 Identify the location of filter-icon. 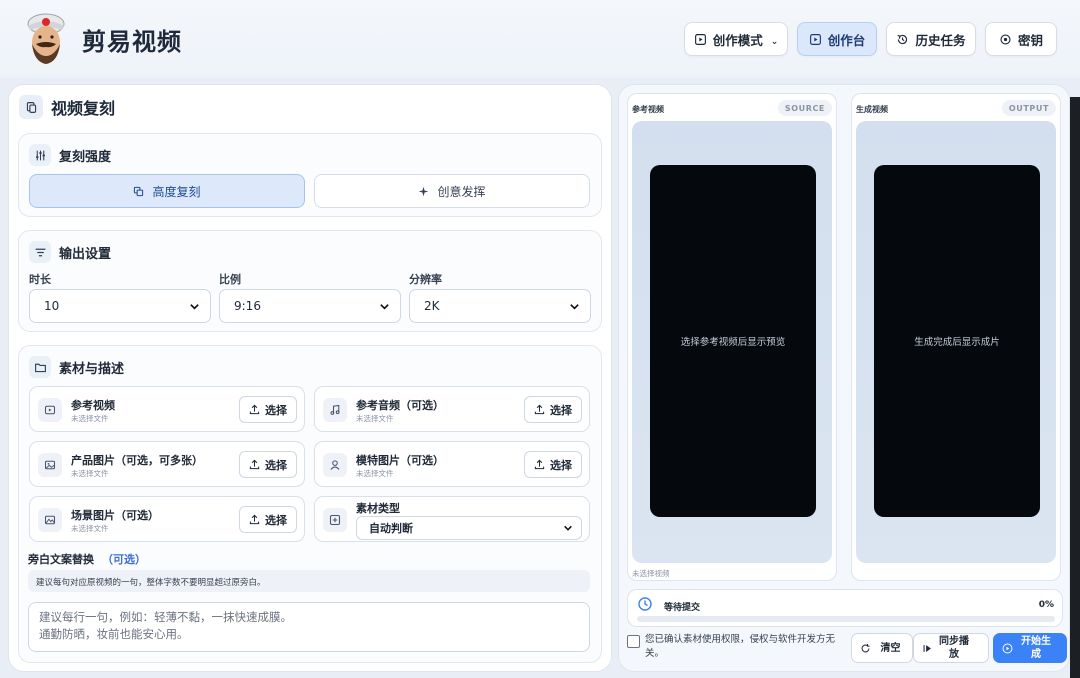
(40, 252).